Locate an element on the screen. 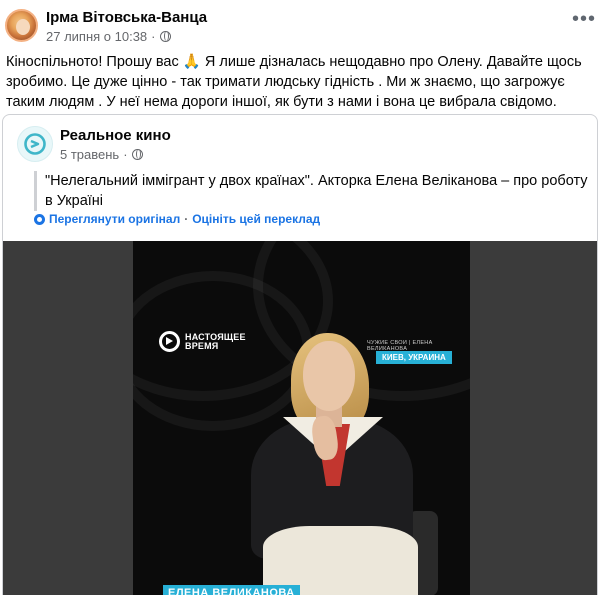 The width and height of the screenshot is (600, 595). channel-play-icon is located at coordinates (169, 341).